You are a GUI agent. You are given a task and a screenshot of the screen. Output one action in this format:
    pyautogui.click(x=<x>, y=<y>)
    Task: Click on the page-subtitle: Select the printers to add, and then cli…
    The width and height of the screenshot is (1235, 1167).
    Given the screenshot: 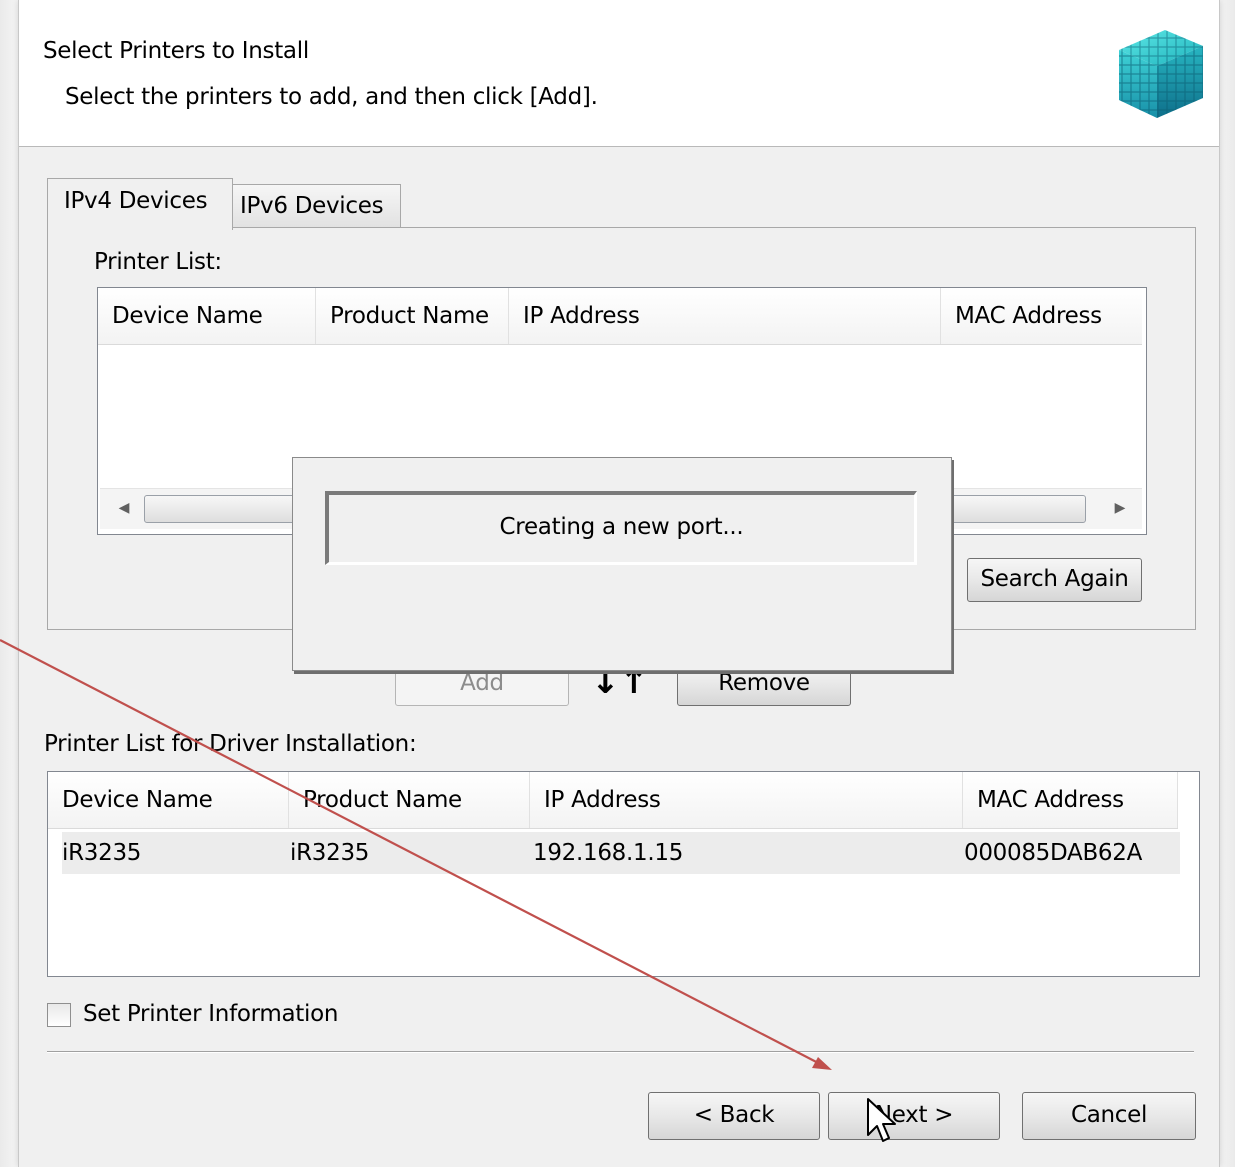 What is the action you would take?
    pyautogui.click(x=331, y=97)
    